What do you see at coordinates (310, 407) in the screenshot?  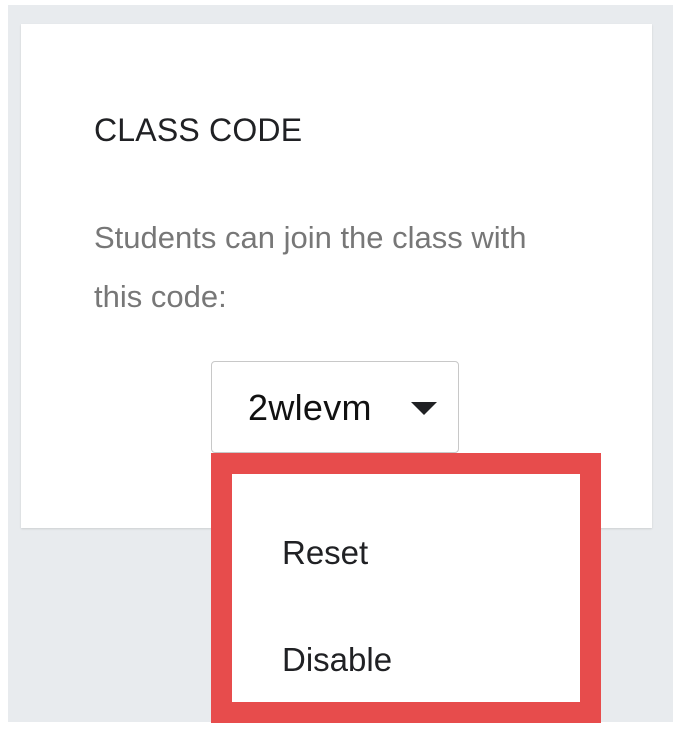 I see `class-code-value: 2wlevm` at bounding box center [310, 407].